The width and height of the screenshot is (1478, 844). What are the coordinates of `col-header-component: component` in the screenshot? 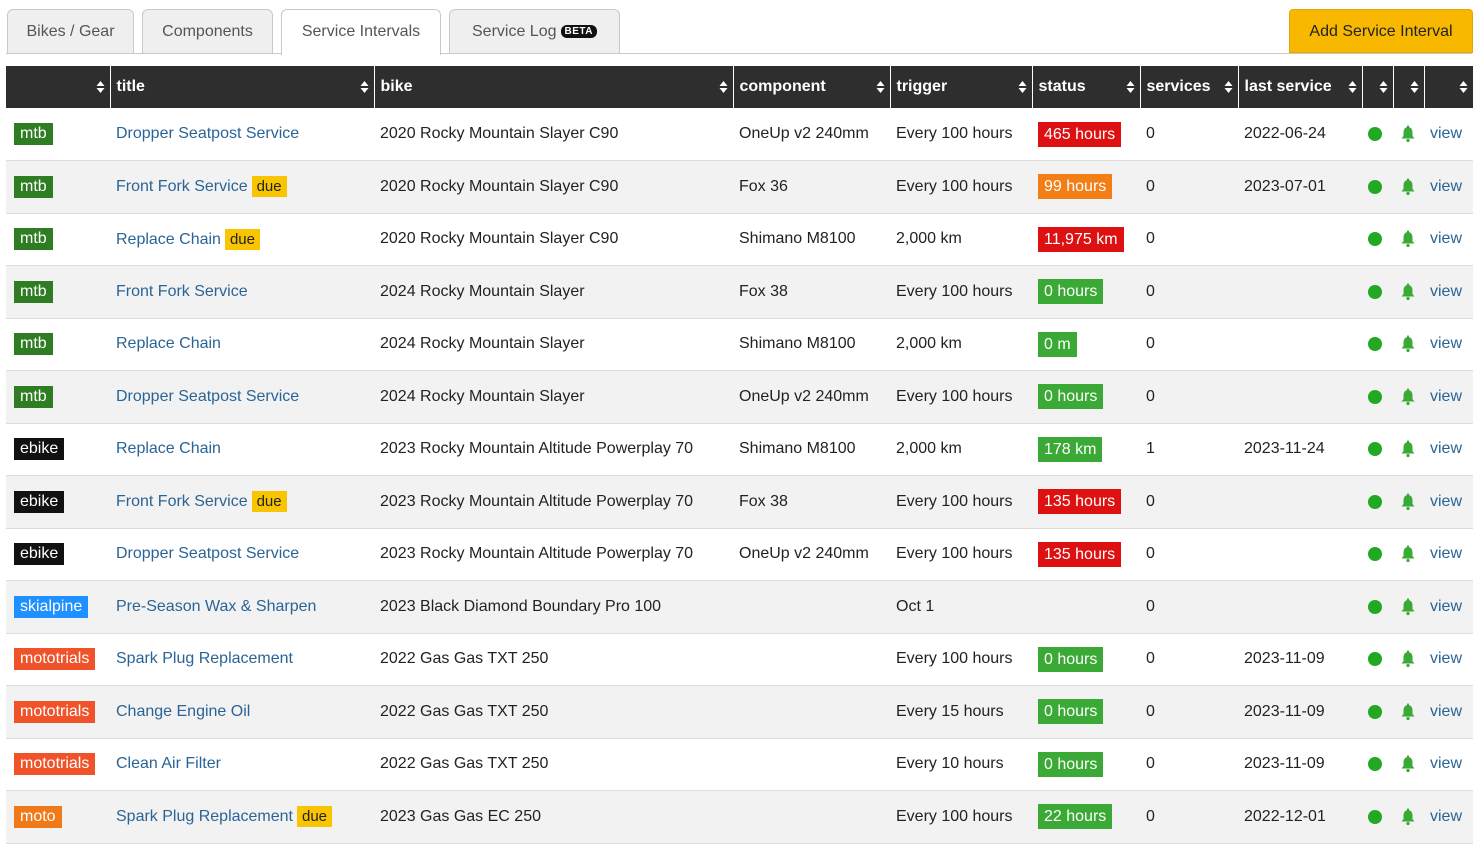 It's located at (812, 87).